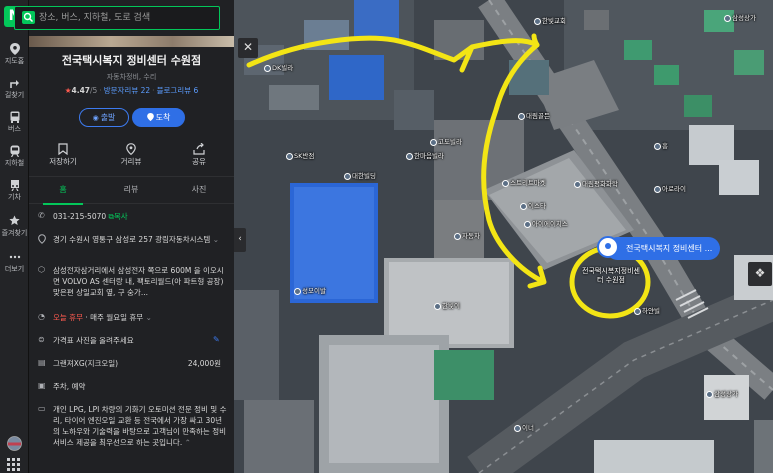 The width and height of the screenshot is (773, 473). What do you see at coordinates (661, 145) in the screenshot?
I see `map-label: 흥` at bounding box center [661, 145].